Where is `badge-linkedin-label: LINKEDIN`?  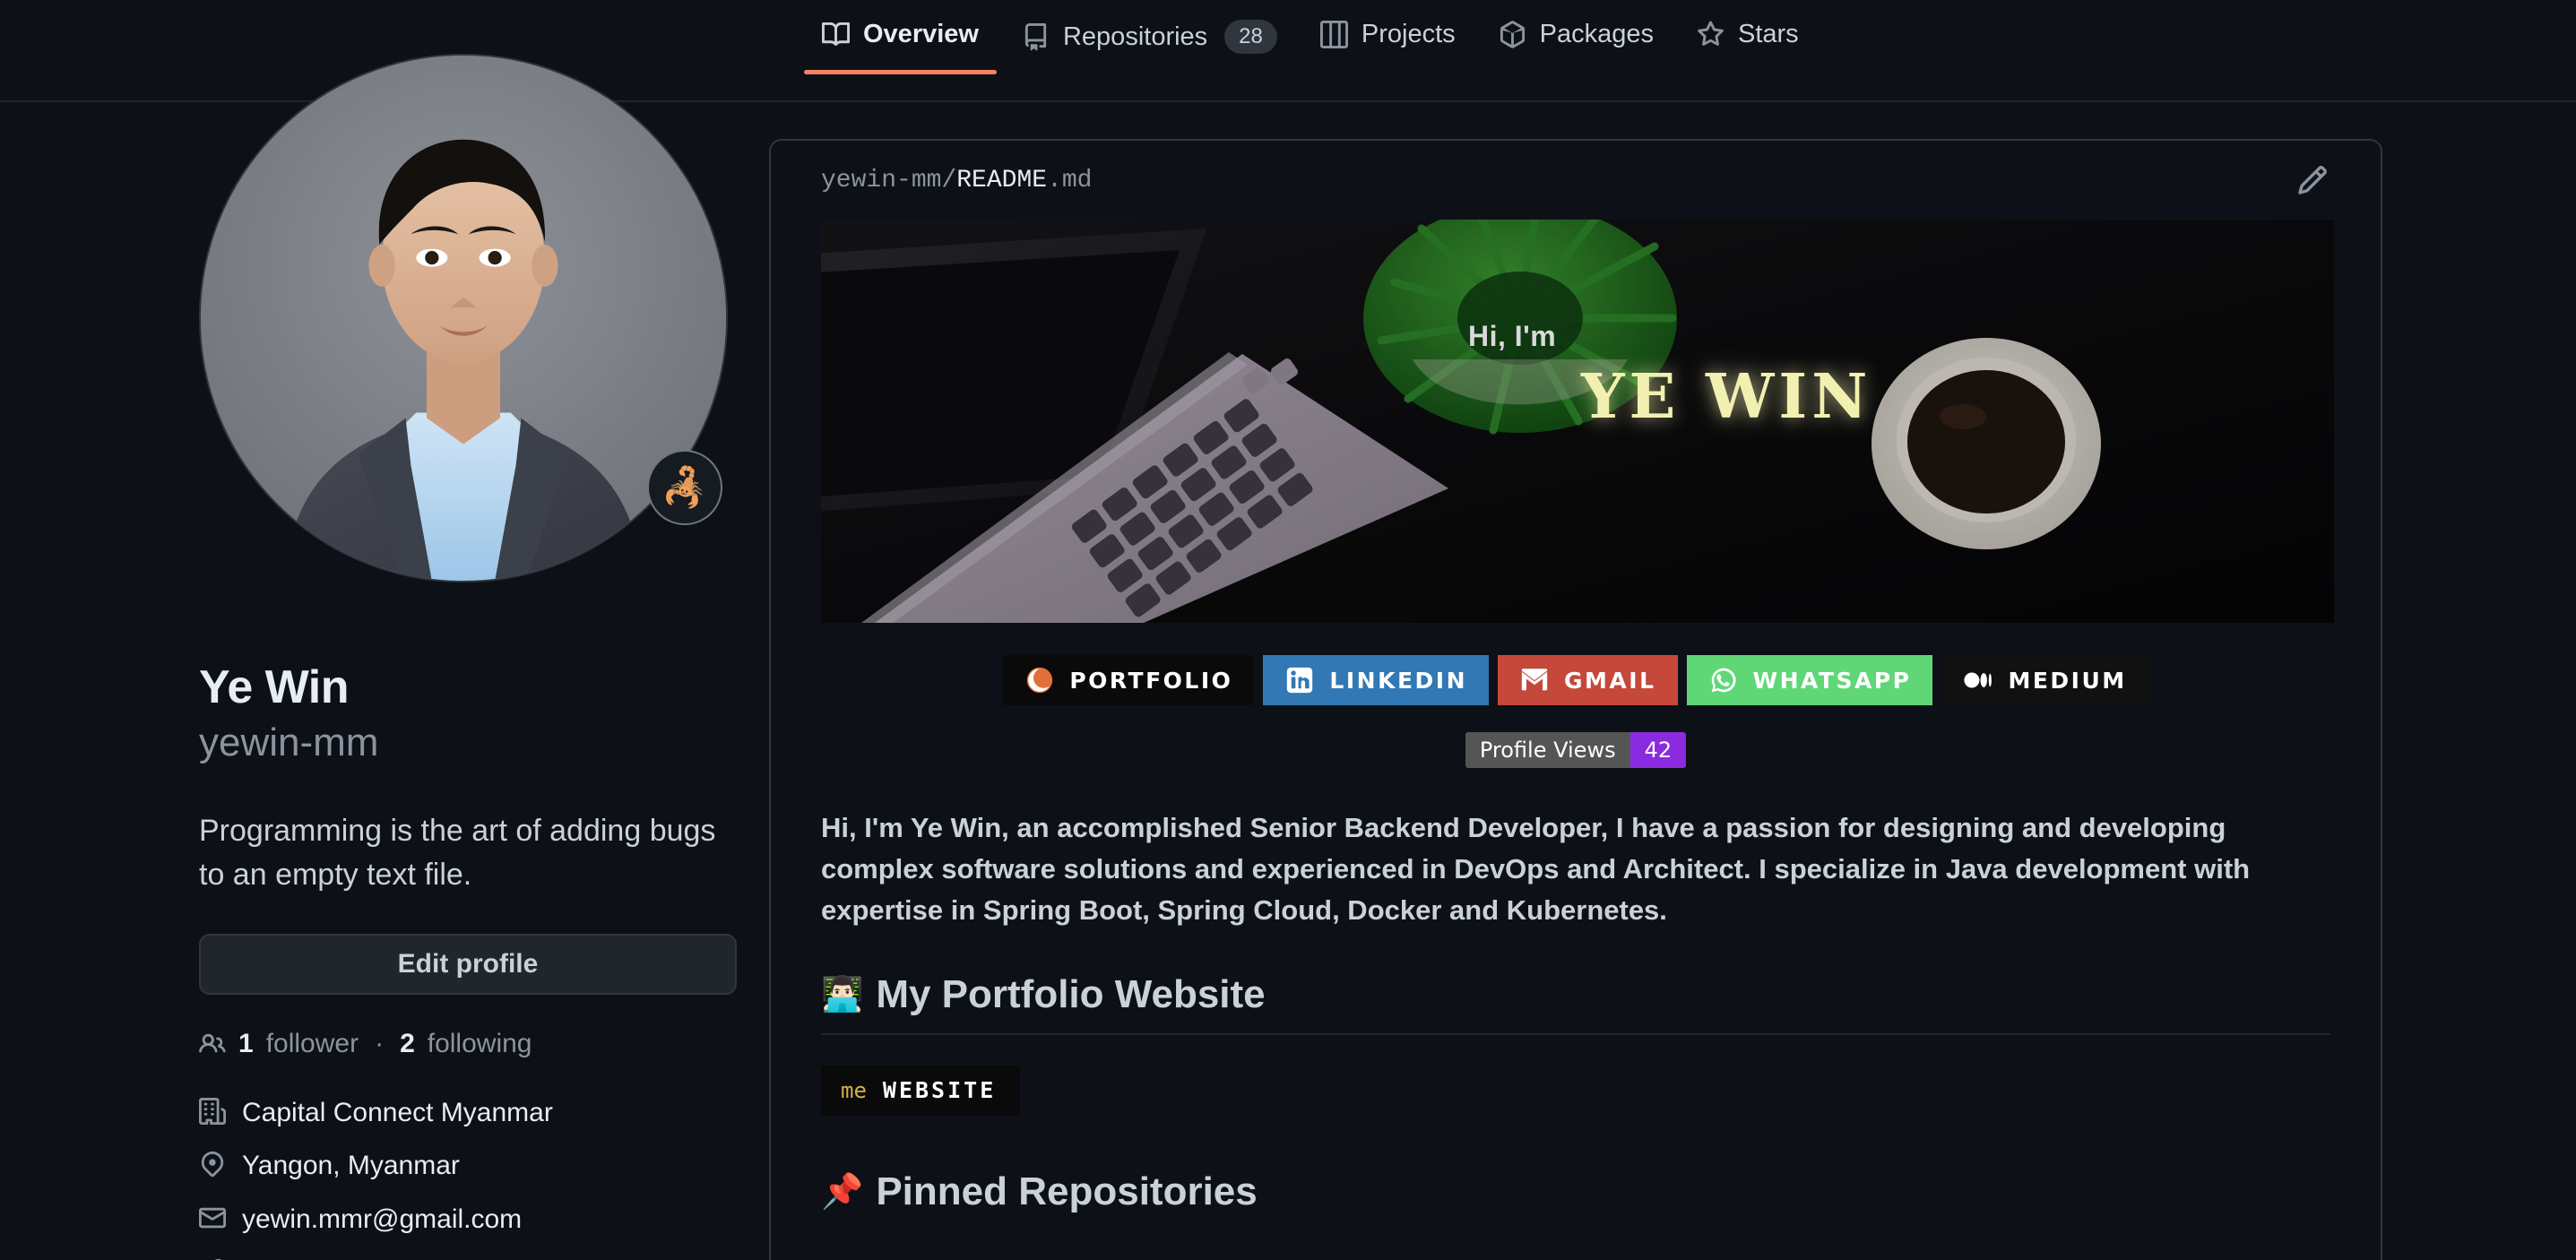
badge-linkedin-label: LINKEDIN is located at coordinates (1398, 680).